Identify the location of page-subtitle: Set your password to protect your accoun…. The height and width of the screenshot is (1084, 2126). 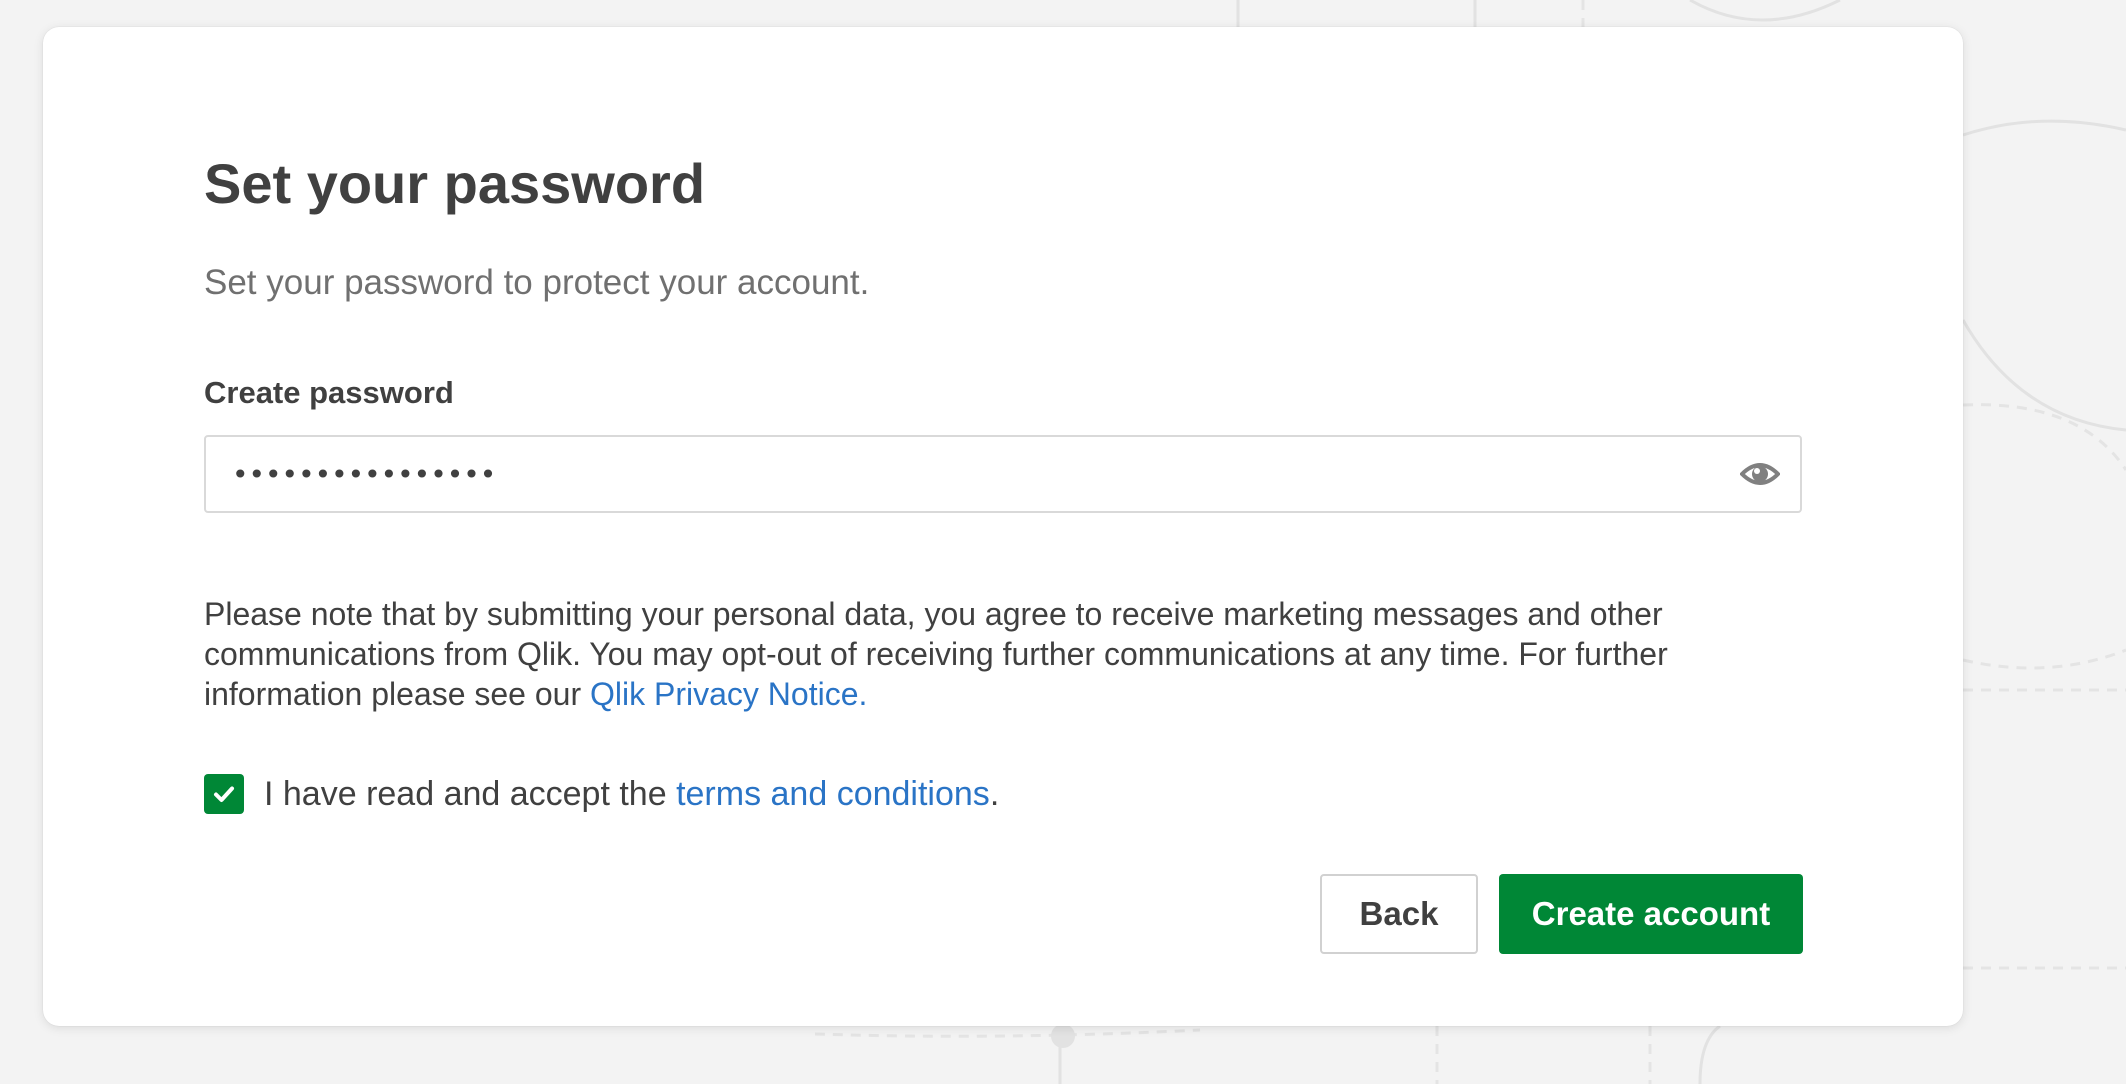
(537, 282).